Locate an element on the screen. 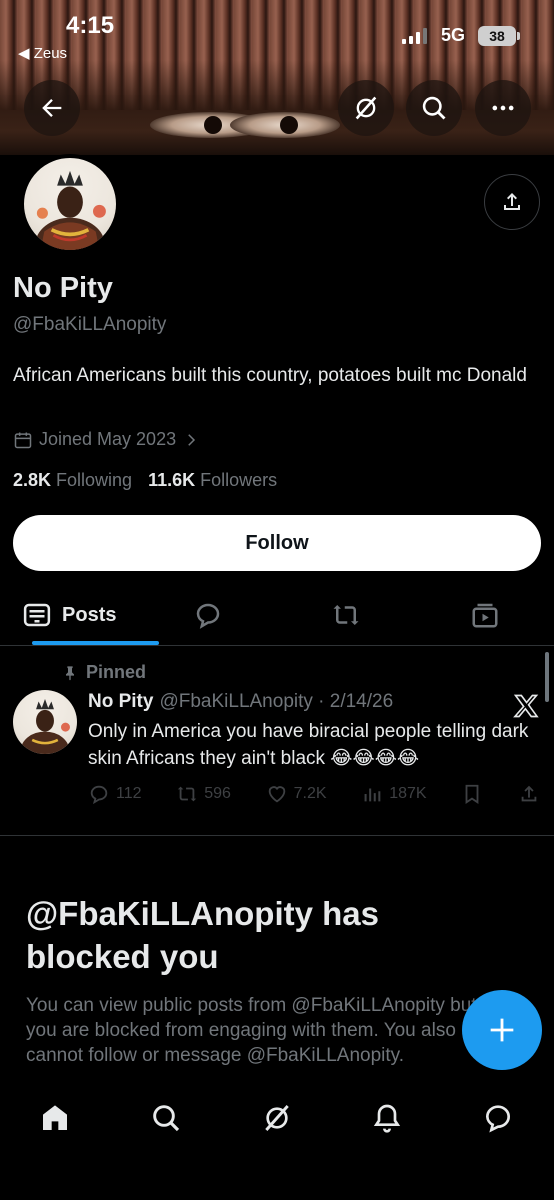 This screenshot has height=1200, width=554. tweet-share-button is located at coordinates (529, 794).